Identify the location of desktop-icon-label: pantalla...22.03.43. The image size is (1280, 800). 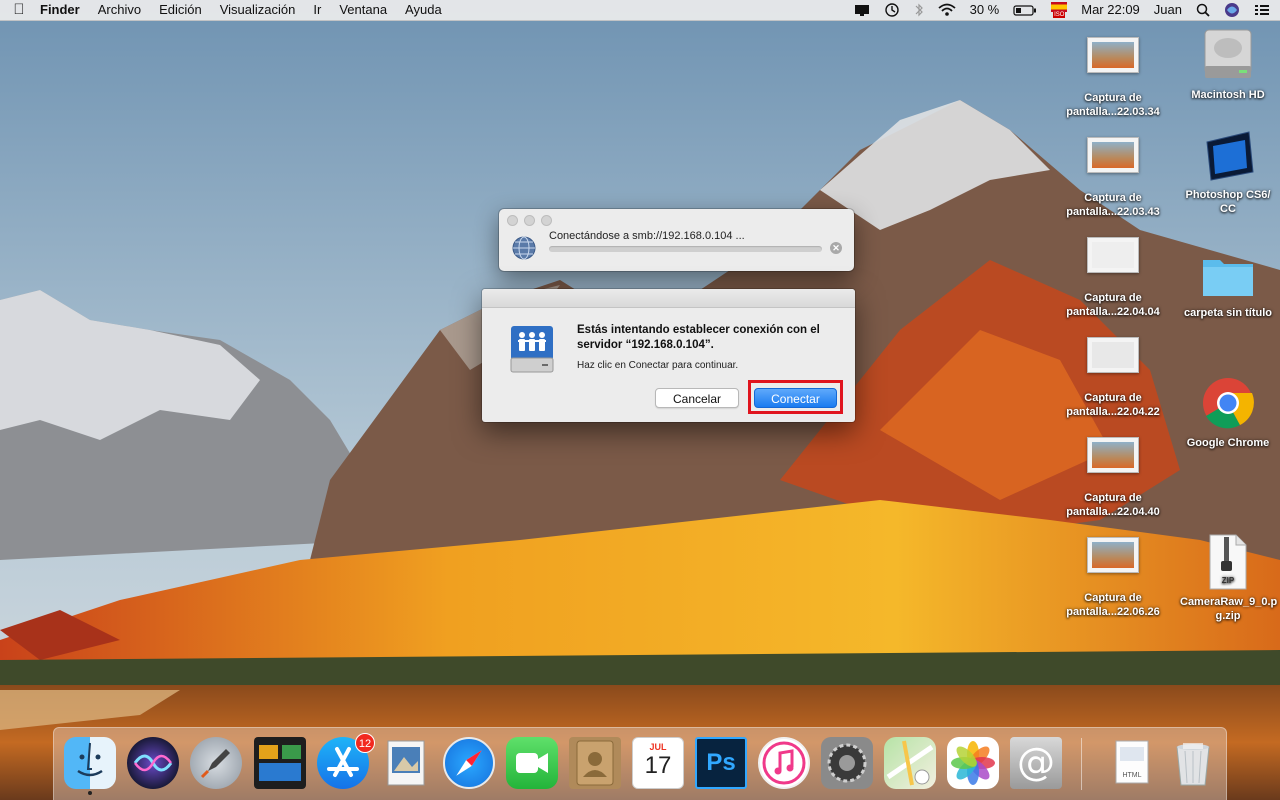
(1113, 212).